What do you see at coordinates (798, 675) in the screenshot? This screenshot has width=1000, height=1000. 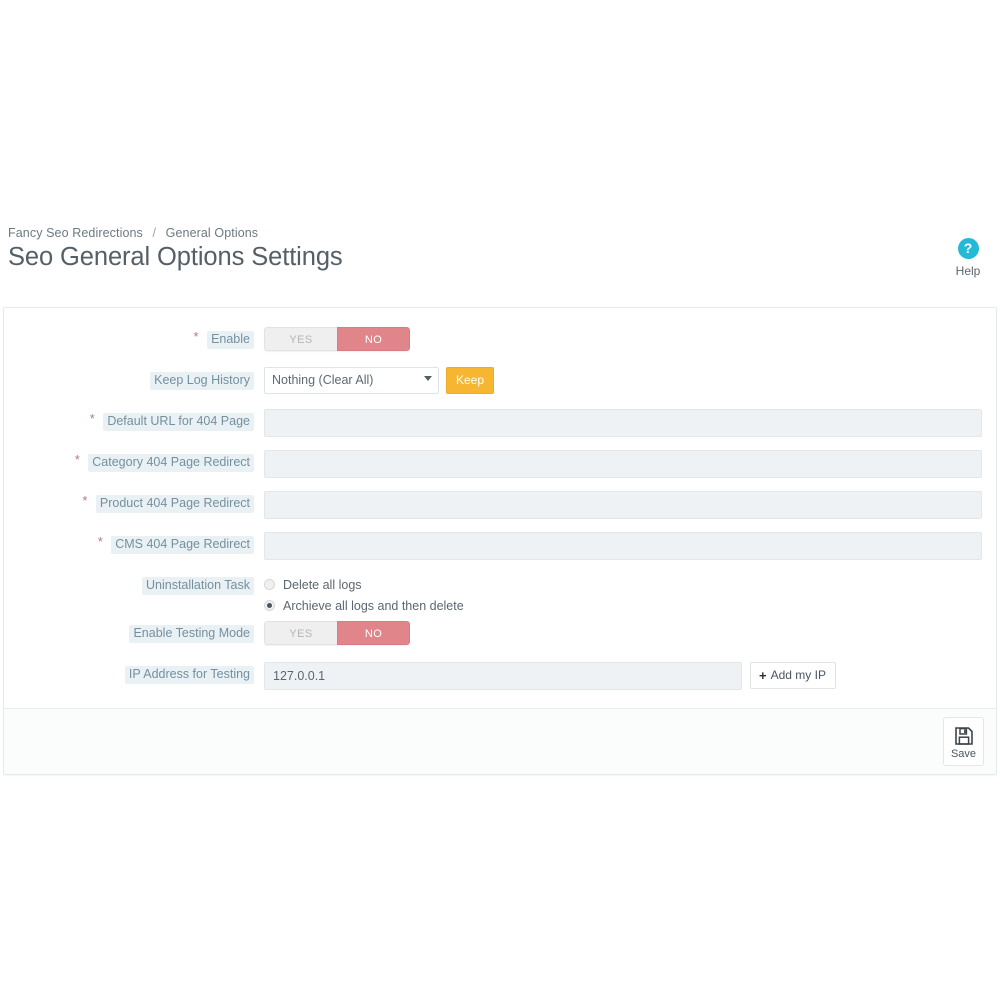 I see `add-my-ip-label: Add my IP` at bounding box center [798, 675].